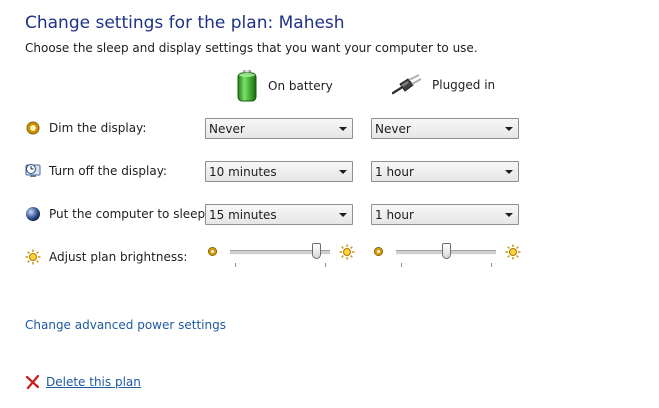  What do you see at coordinates (445, 214) in the screenshot?
I see `sleep-plugged-select: 1 hour` at bounding box center [445, 214].